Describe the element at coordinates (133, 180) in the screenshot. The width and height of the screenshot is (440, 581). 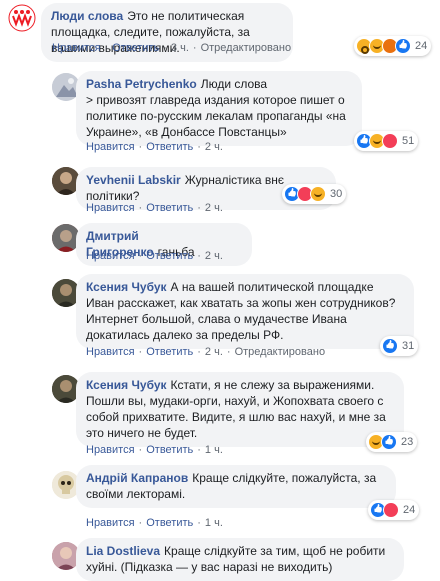
I see `comment-author: Yevhenii Labskir` at that location.